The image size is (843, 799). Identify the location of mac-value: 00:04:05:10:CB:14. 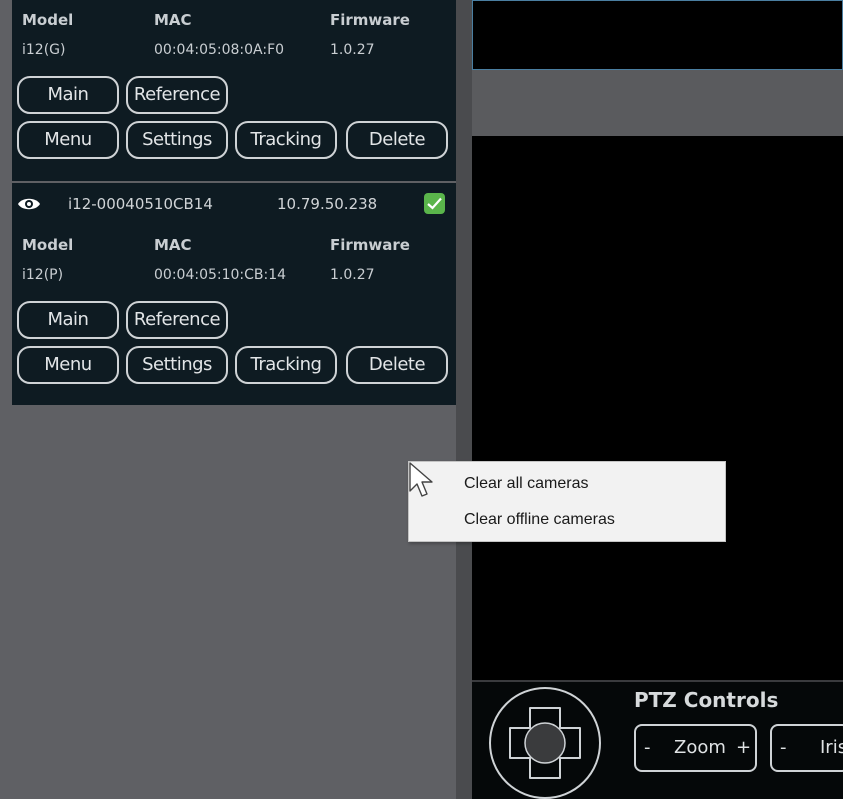
(220, 275).